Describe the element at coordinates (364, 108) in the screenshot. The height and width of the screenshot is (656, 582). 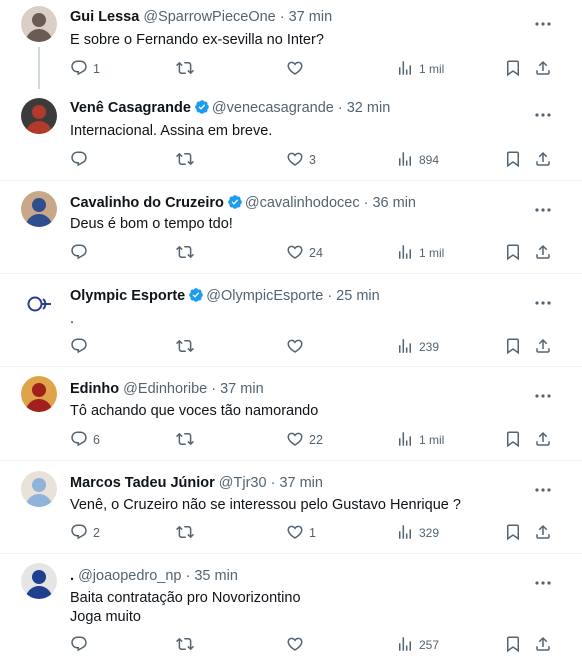
I see `timestamp: · 32 min` at that location.